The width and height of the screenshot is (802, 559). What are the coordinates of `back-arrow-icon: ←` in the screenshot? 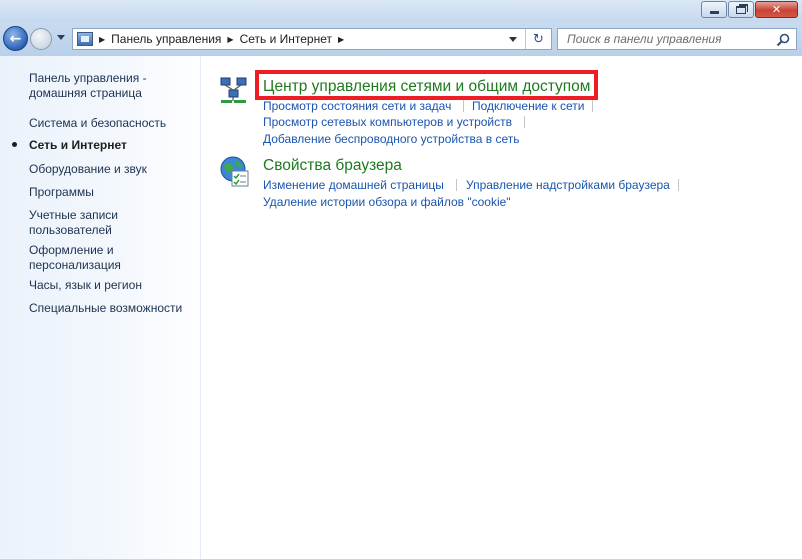 It's located at (15, 38).